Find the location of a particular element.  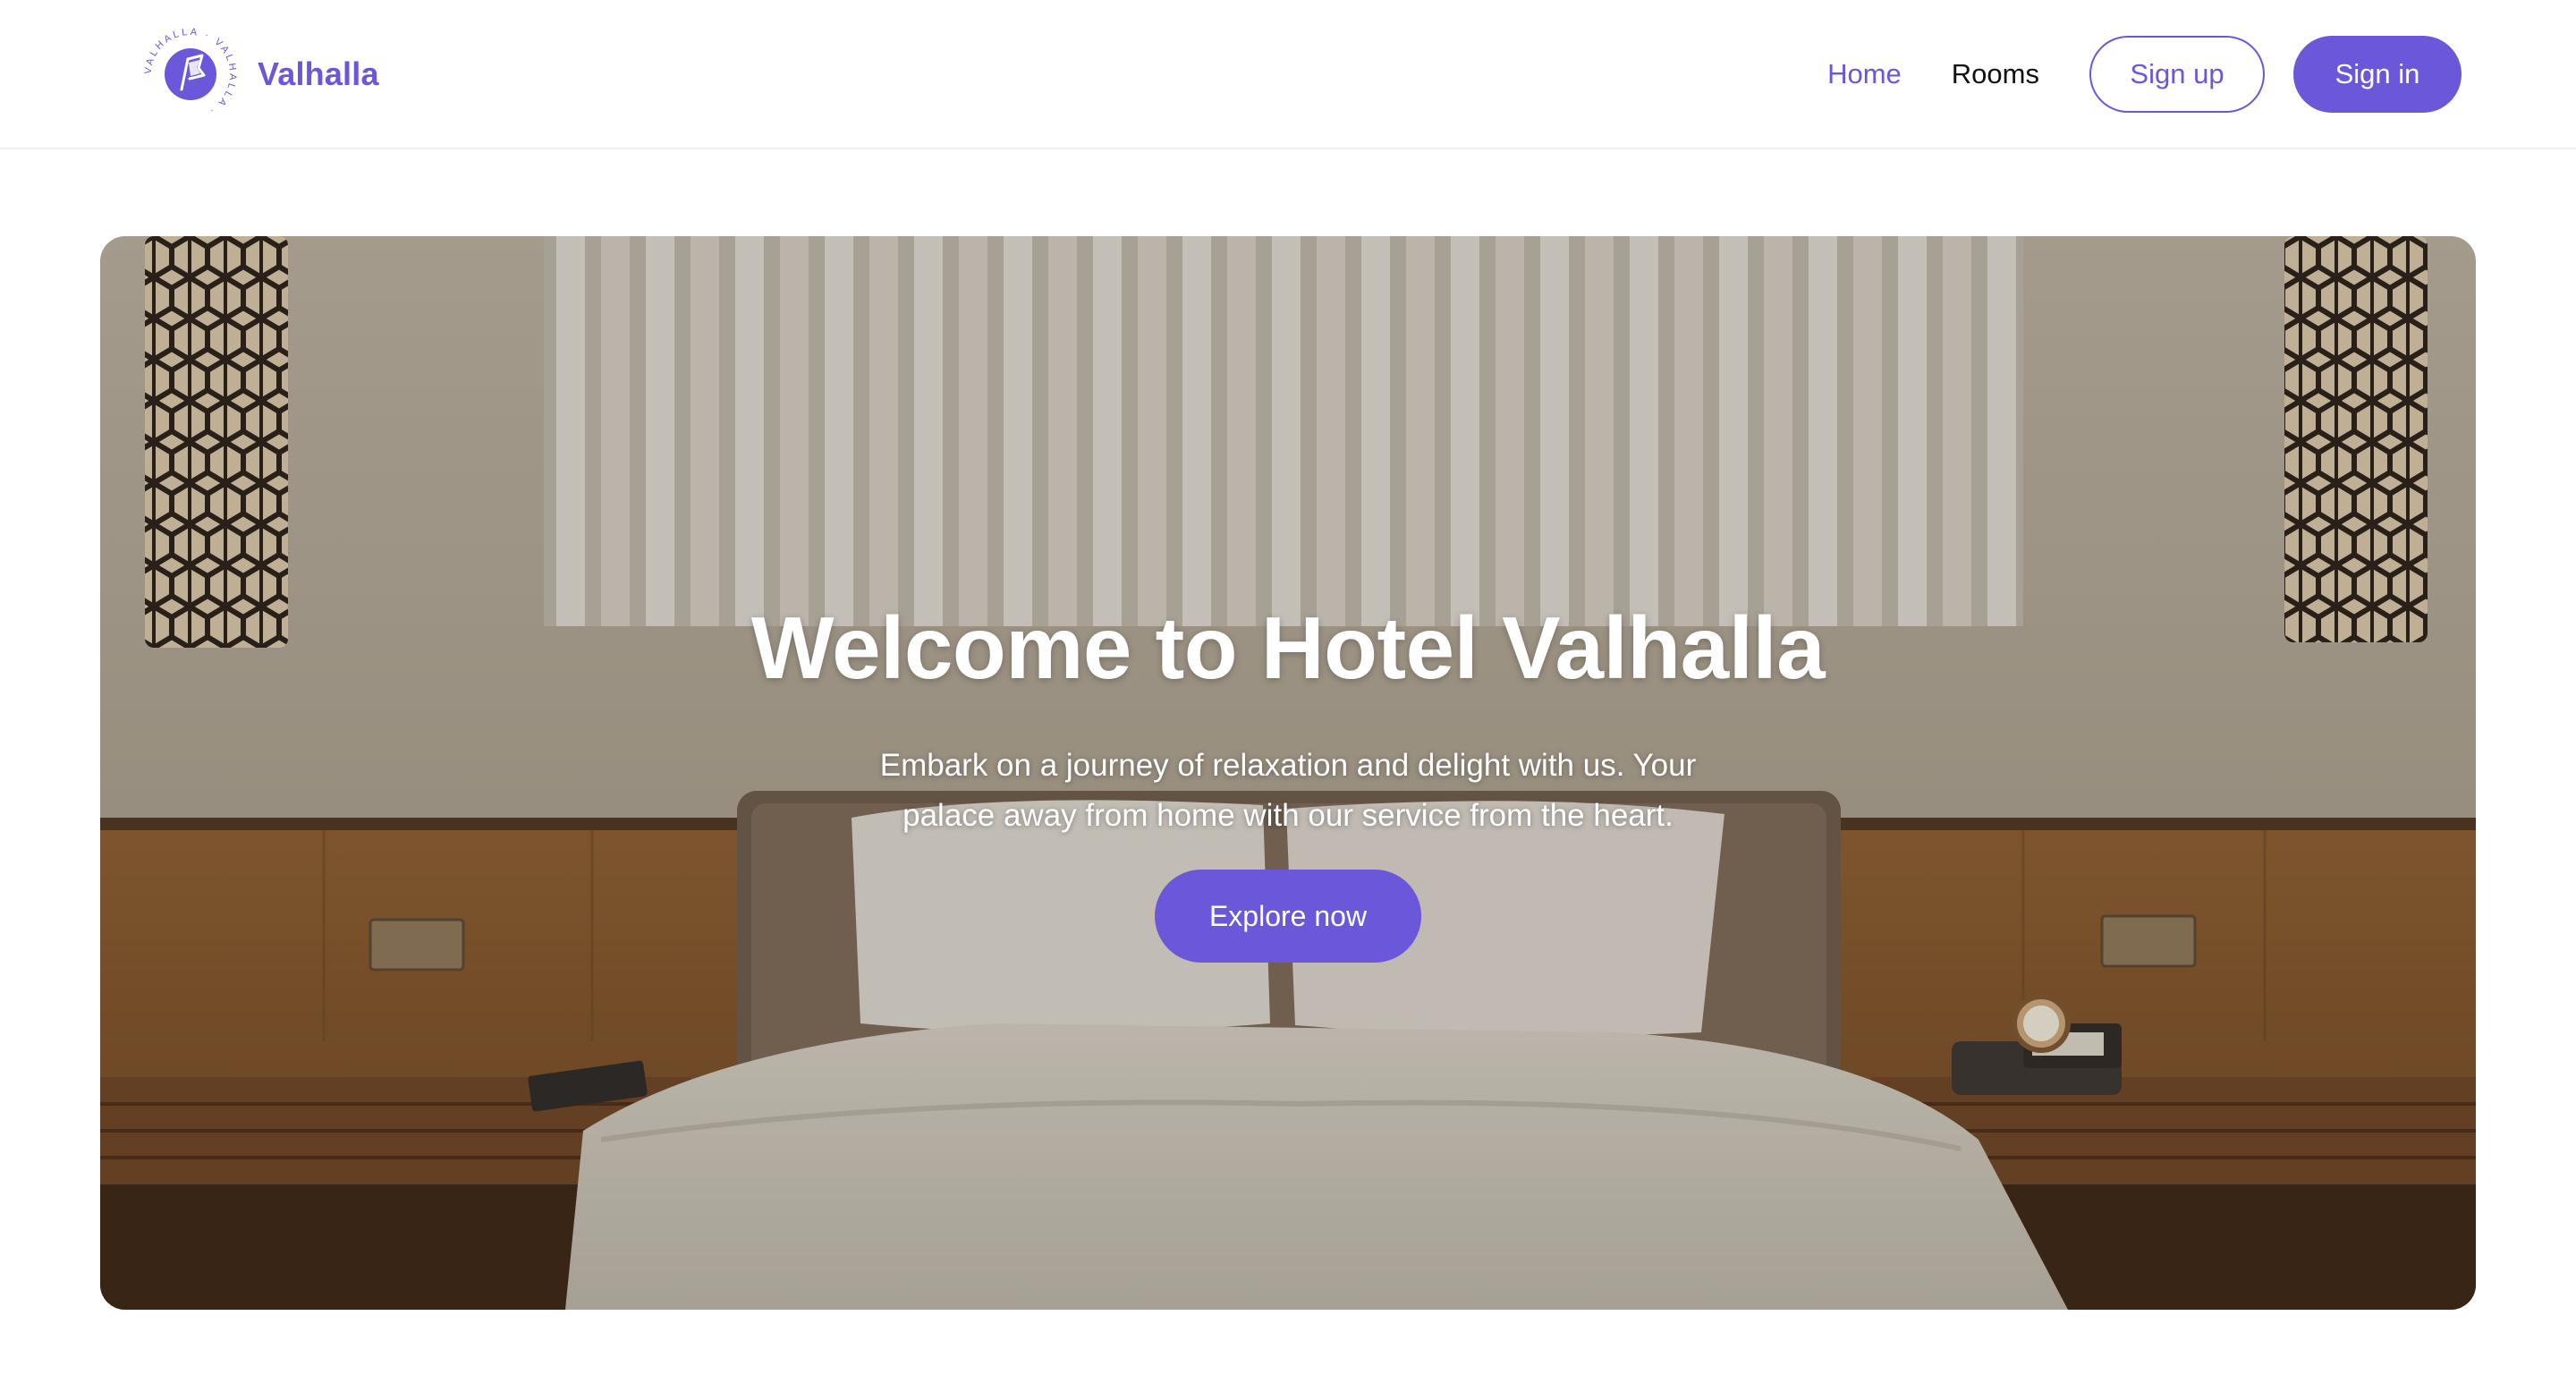

brand-home-link: VALHALLA · VALHALLA · Valhalla is located at coordinates (260, 74).